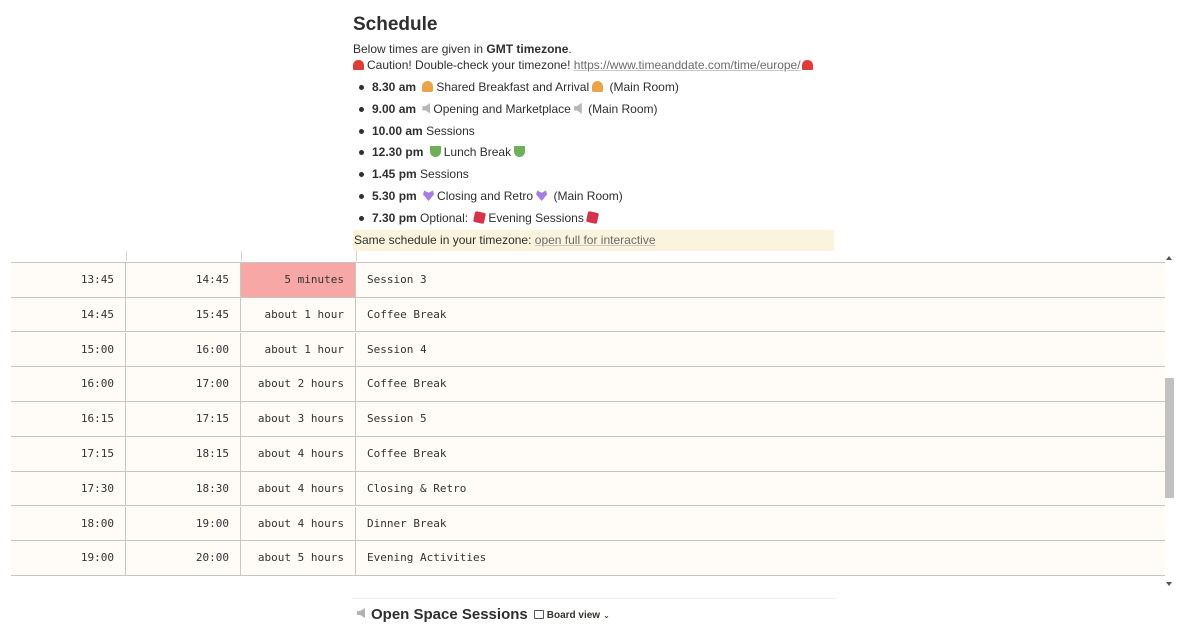 The image size is (1200, 636). I want to click on schedule-item: 5.30 pm Closing and Retro (Main Room), so click(516, 198).